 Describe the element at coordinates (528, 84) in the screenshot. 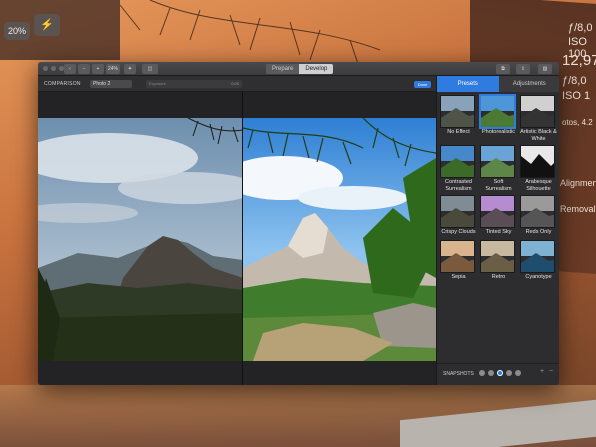

I see `tab-adjustments: Adjustments` at that location.